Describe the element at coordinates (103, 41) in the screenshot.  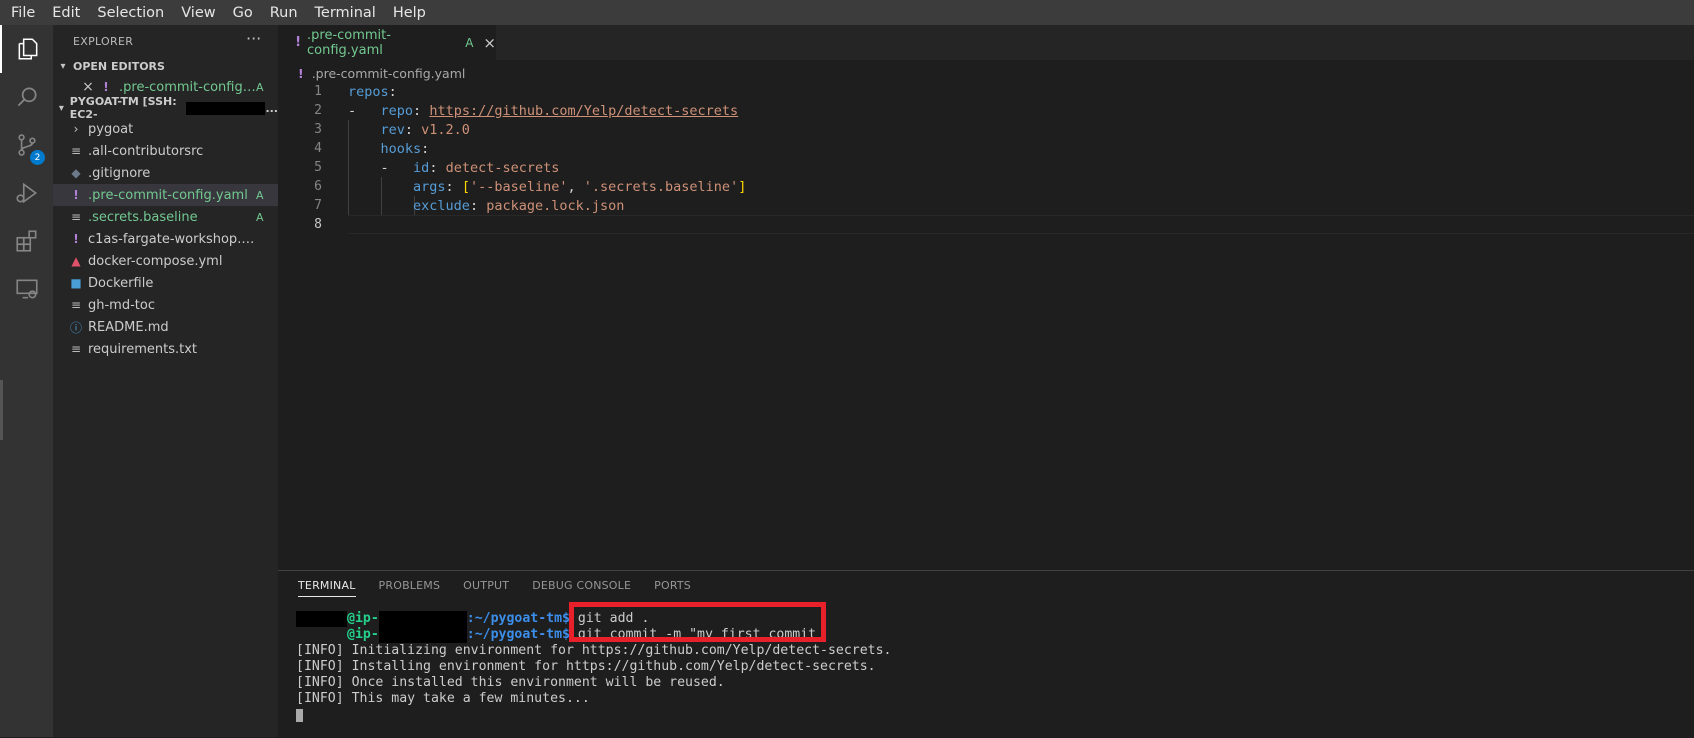
I see `explorer-title: EXPLORER` at that location.